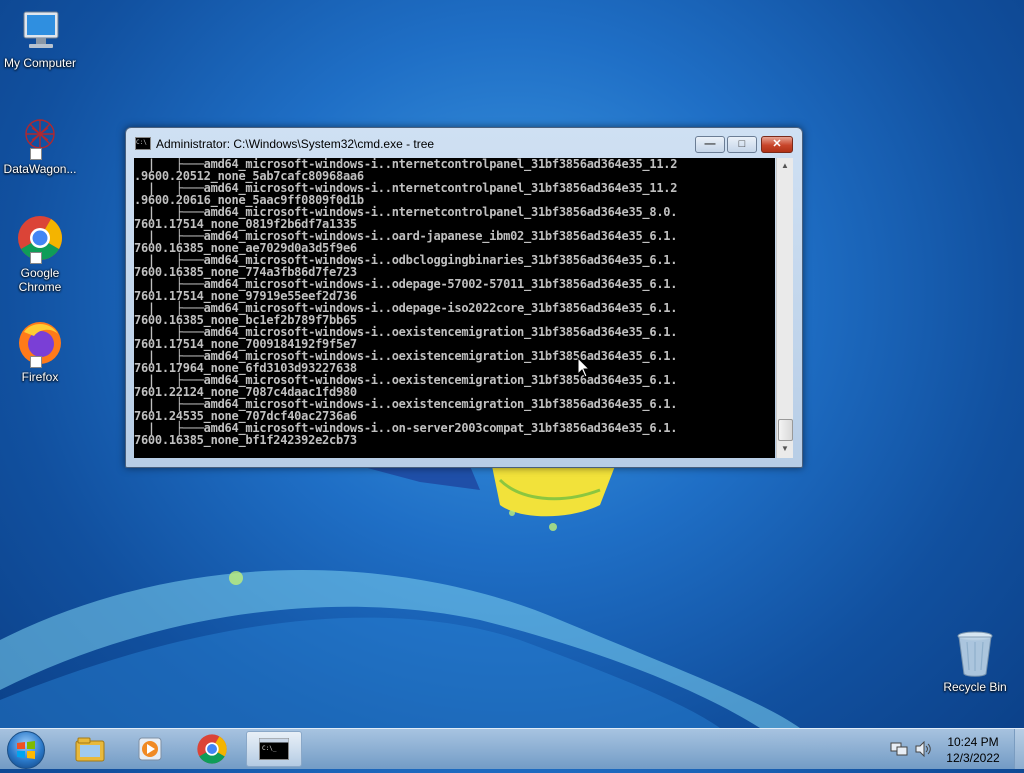 This screenshot has width=1024, height=773. I want to click on media-player-icon, so click(150, 749).